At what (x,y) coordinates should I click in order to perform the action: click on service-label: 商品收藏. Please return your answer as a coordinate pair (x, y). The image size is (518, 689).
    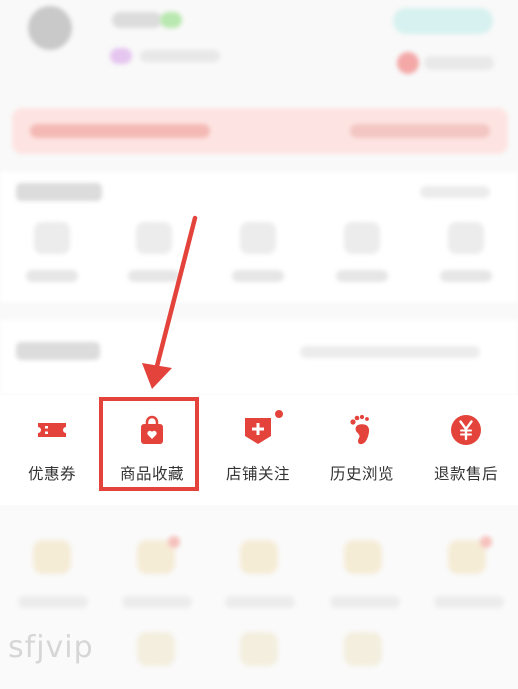
    Looking at the image, I should click on (151, 474).